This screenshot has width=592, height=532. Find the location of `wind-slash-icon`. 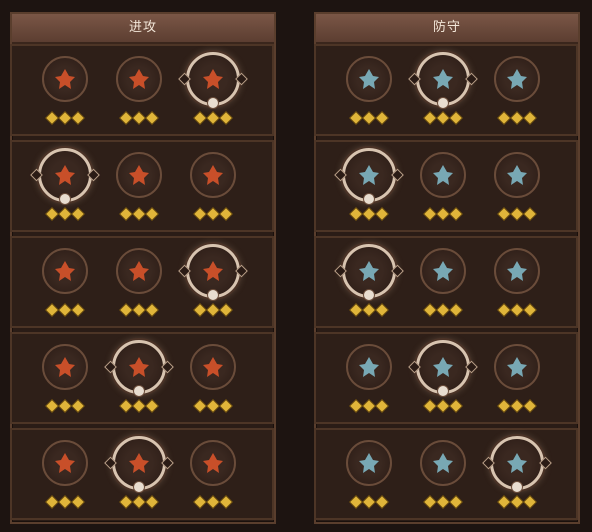

wind-slash-icon is located at coordinates (369, 463).